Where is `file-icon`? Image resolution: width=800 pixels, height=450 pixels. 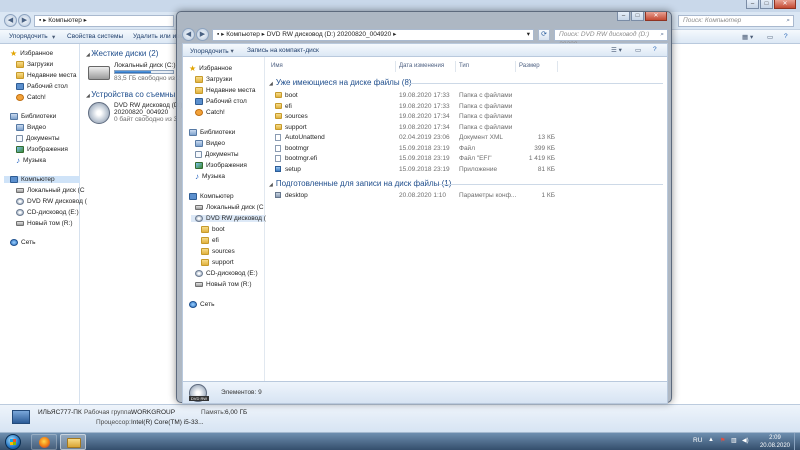
file-icon is located at coordinates (278, 137).